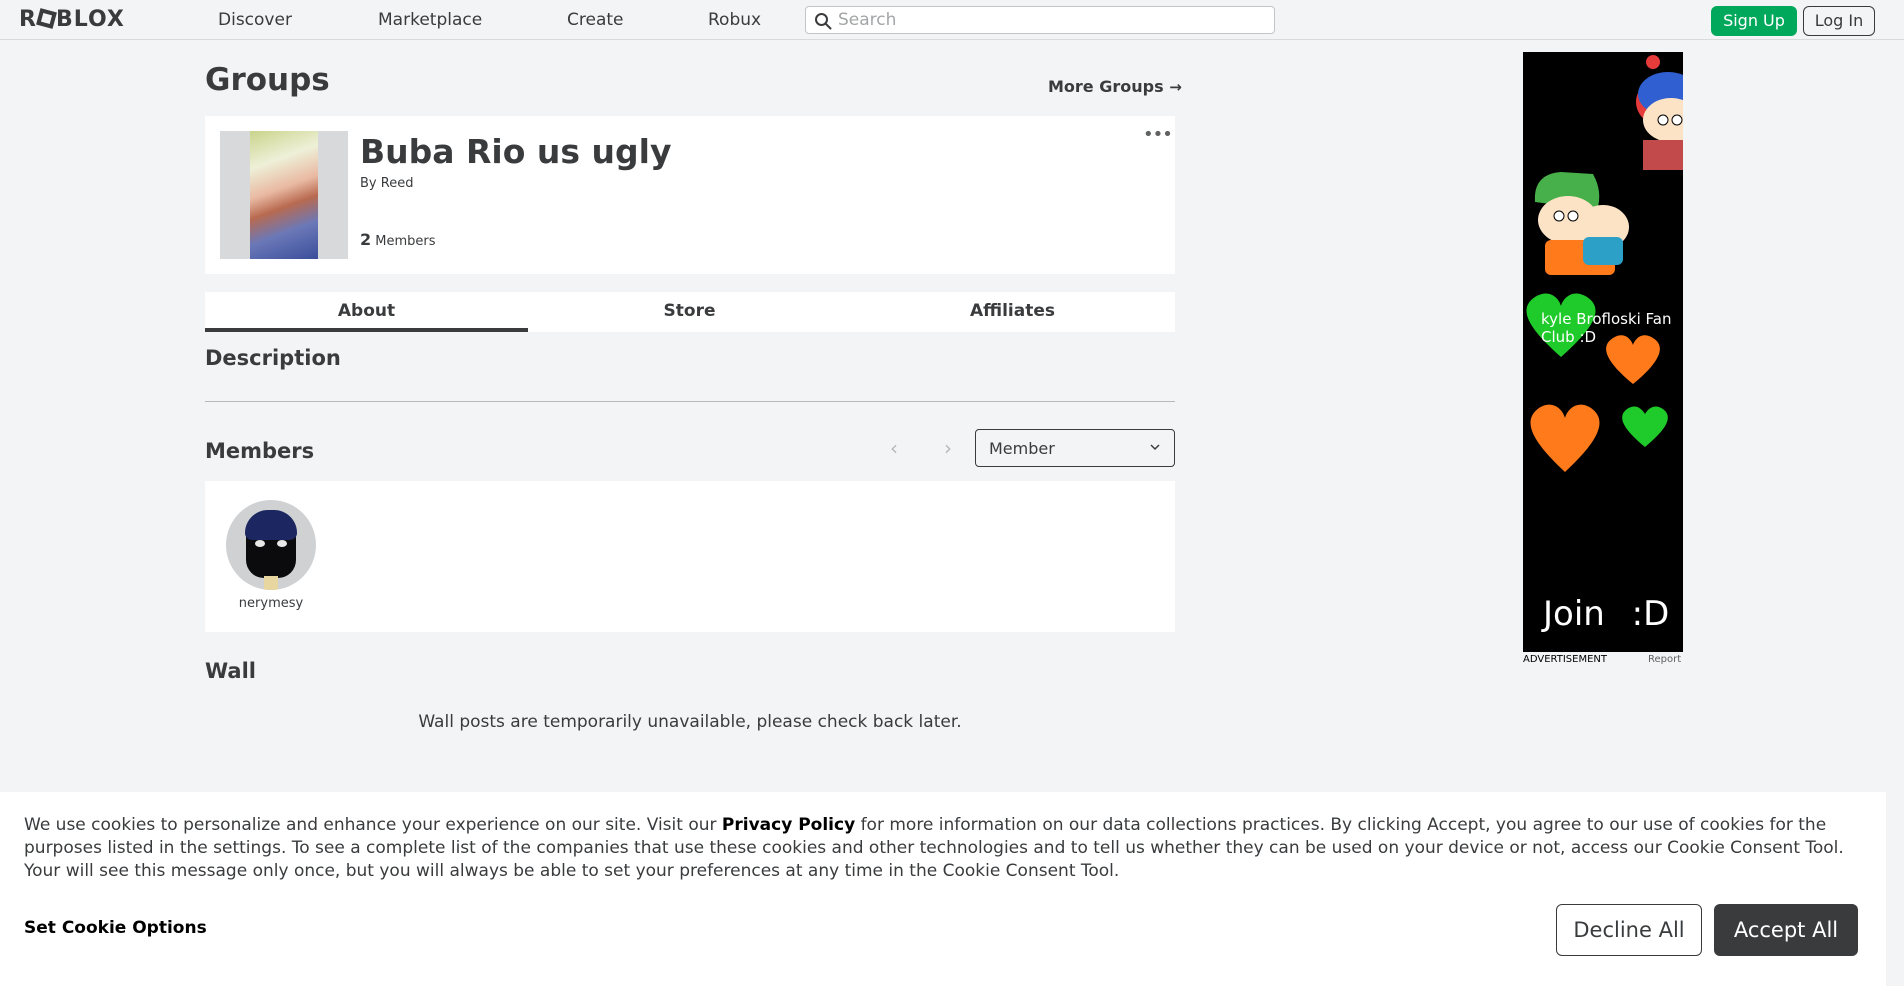 The image size is (1904, 986). I want to click on tab-about: About, so click(366, 312).